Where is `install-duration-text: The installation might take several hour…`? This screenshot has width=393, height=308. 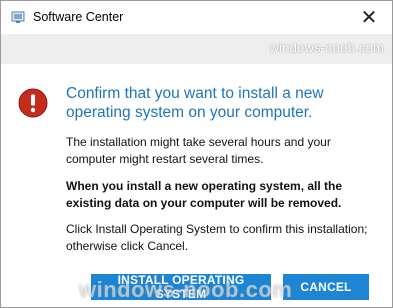
install-duration-text: The installation might take several hour… is located at coordinates (198, 150).